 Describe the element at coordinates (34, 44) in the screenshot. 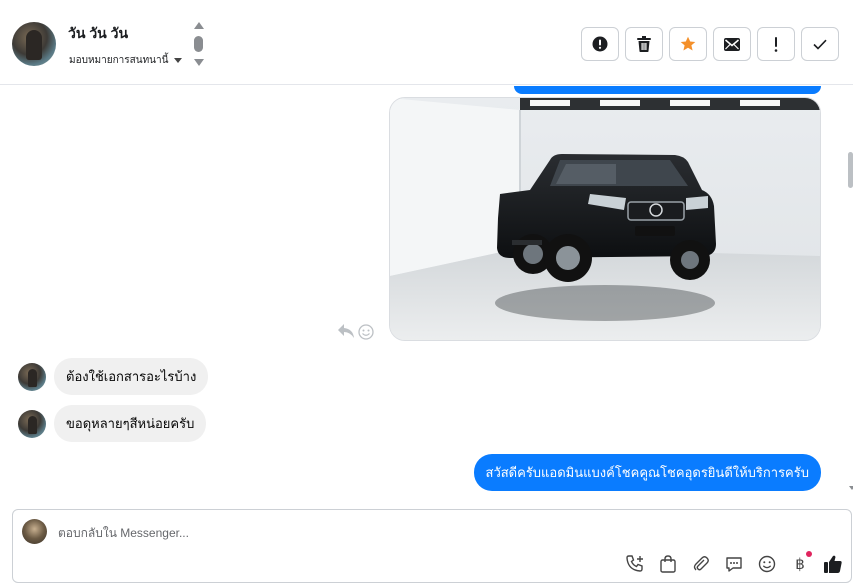

I see `contact-avatar` at that location.